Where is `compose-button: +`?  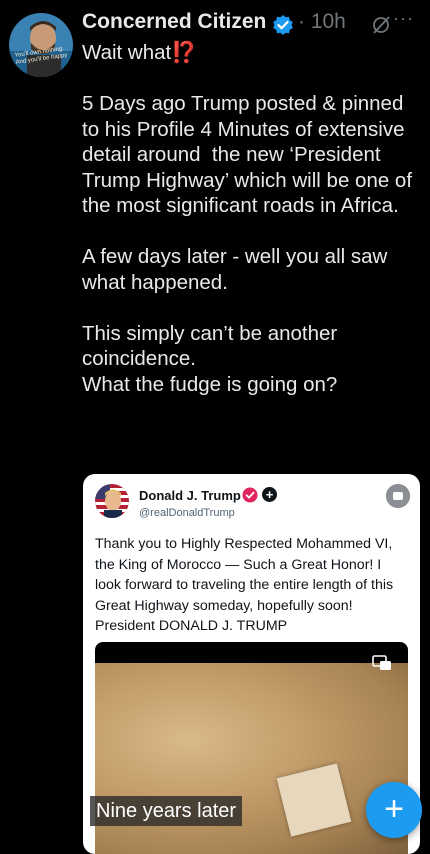 compose-button: + is located at coordinates (394, 810).